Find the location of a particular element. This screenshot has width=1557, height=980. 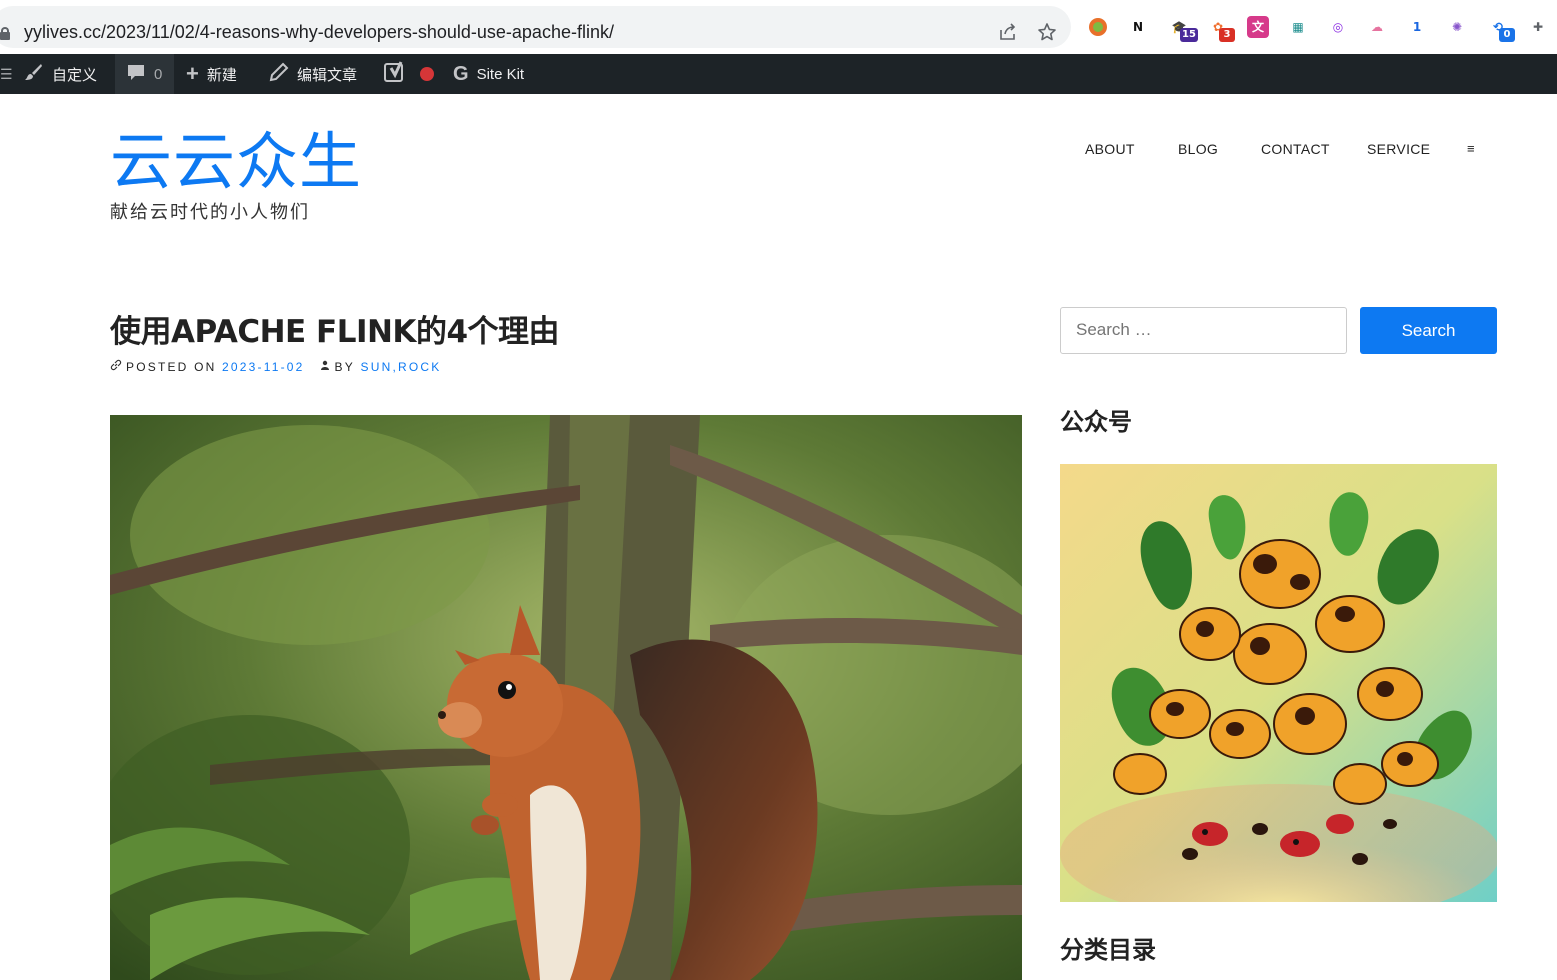

grid-extension-icon: ▦ is located at coordinates (1298, 27).